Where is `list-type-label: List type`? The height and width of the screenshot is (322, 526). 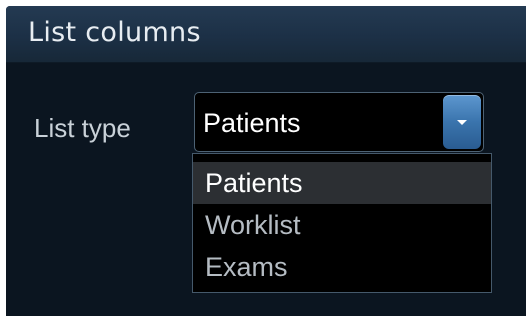 list-type-label: List type is located at coordinates (82, 128).